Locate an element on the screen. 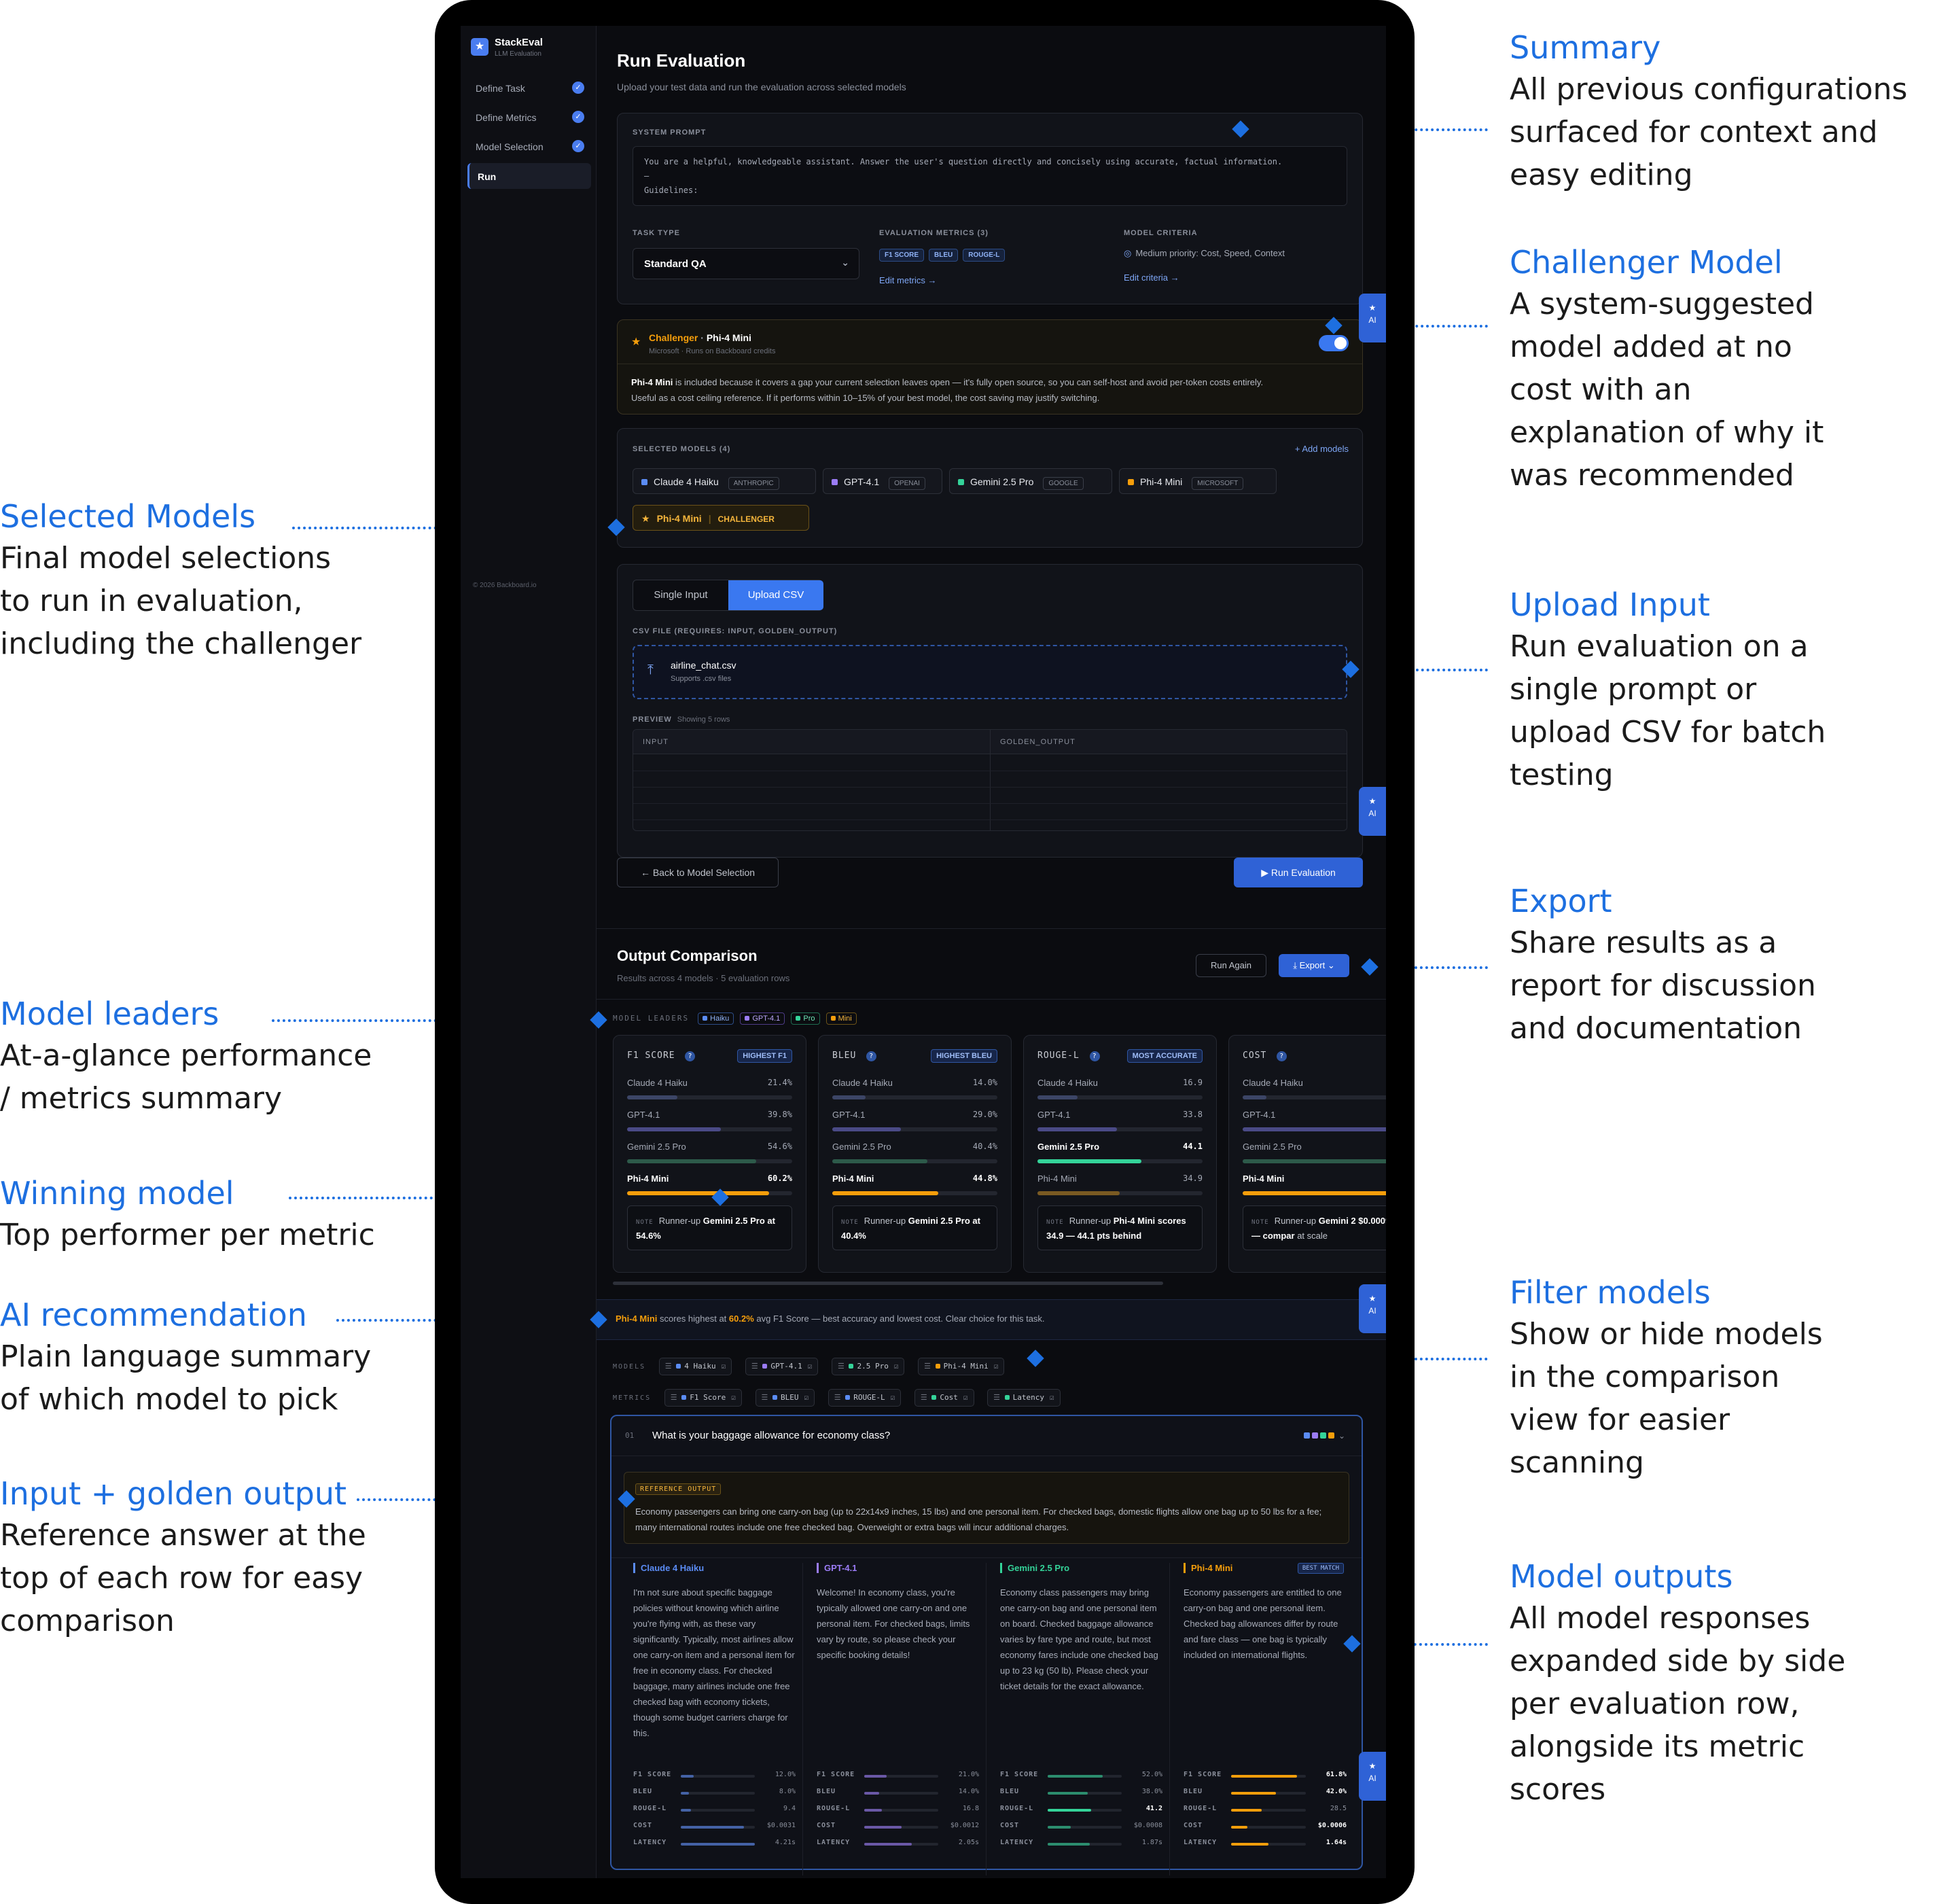  back-to-model-selection-button: ← Back to Model Selection is located at coordinates (698, 873).